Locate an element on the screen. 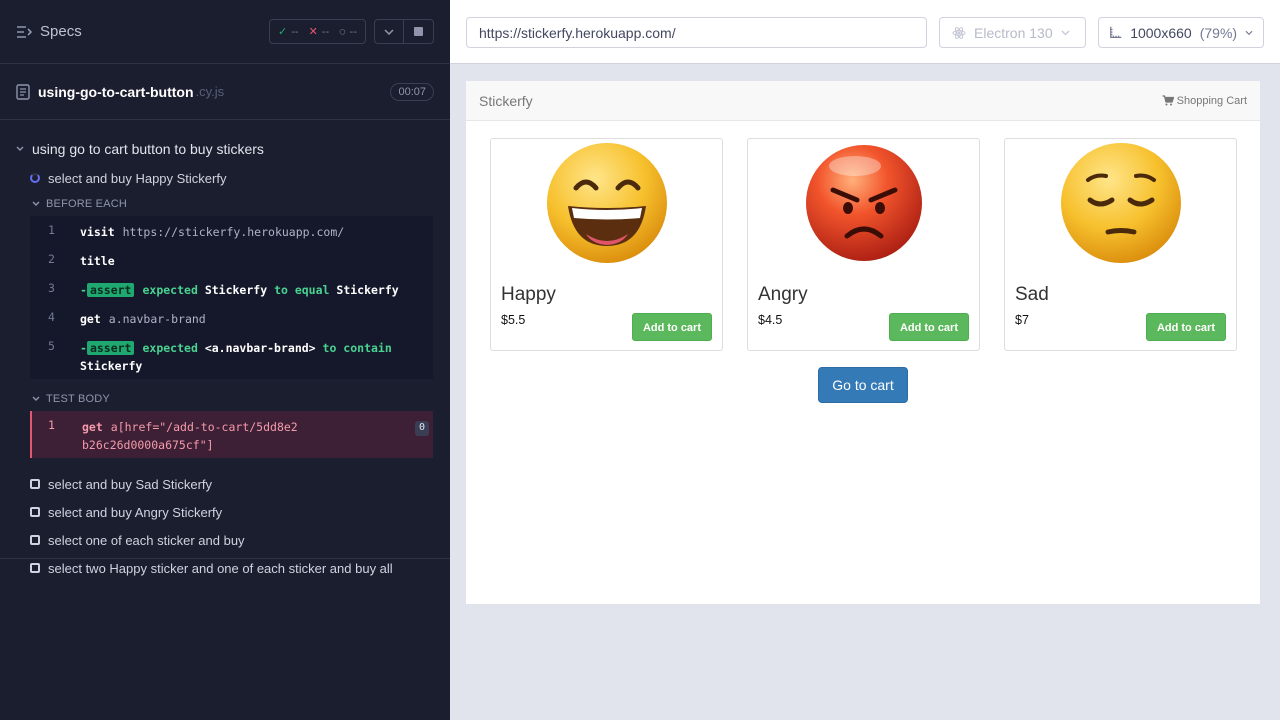  run-stats: ✓ -- ✕ -- ◌ -- is located at coordinates (317, 31).